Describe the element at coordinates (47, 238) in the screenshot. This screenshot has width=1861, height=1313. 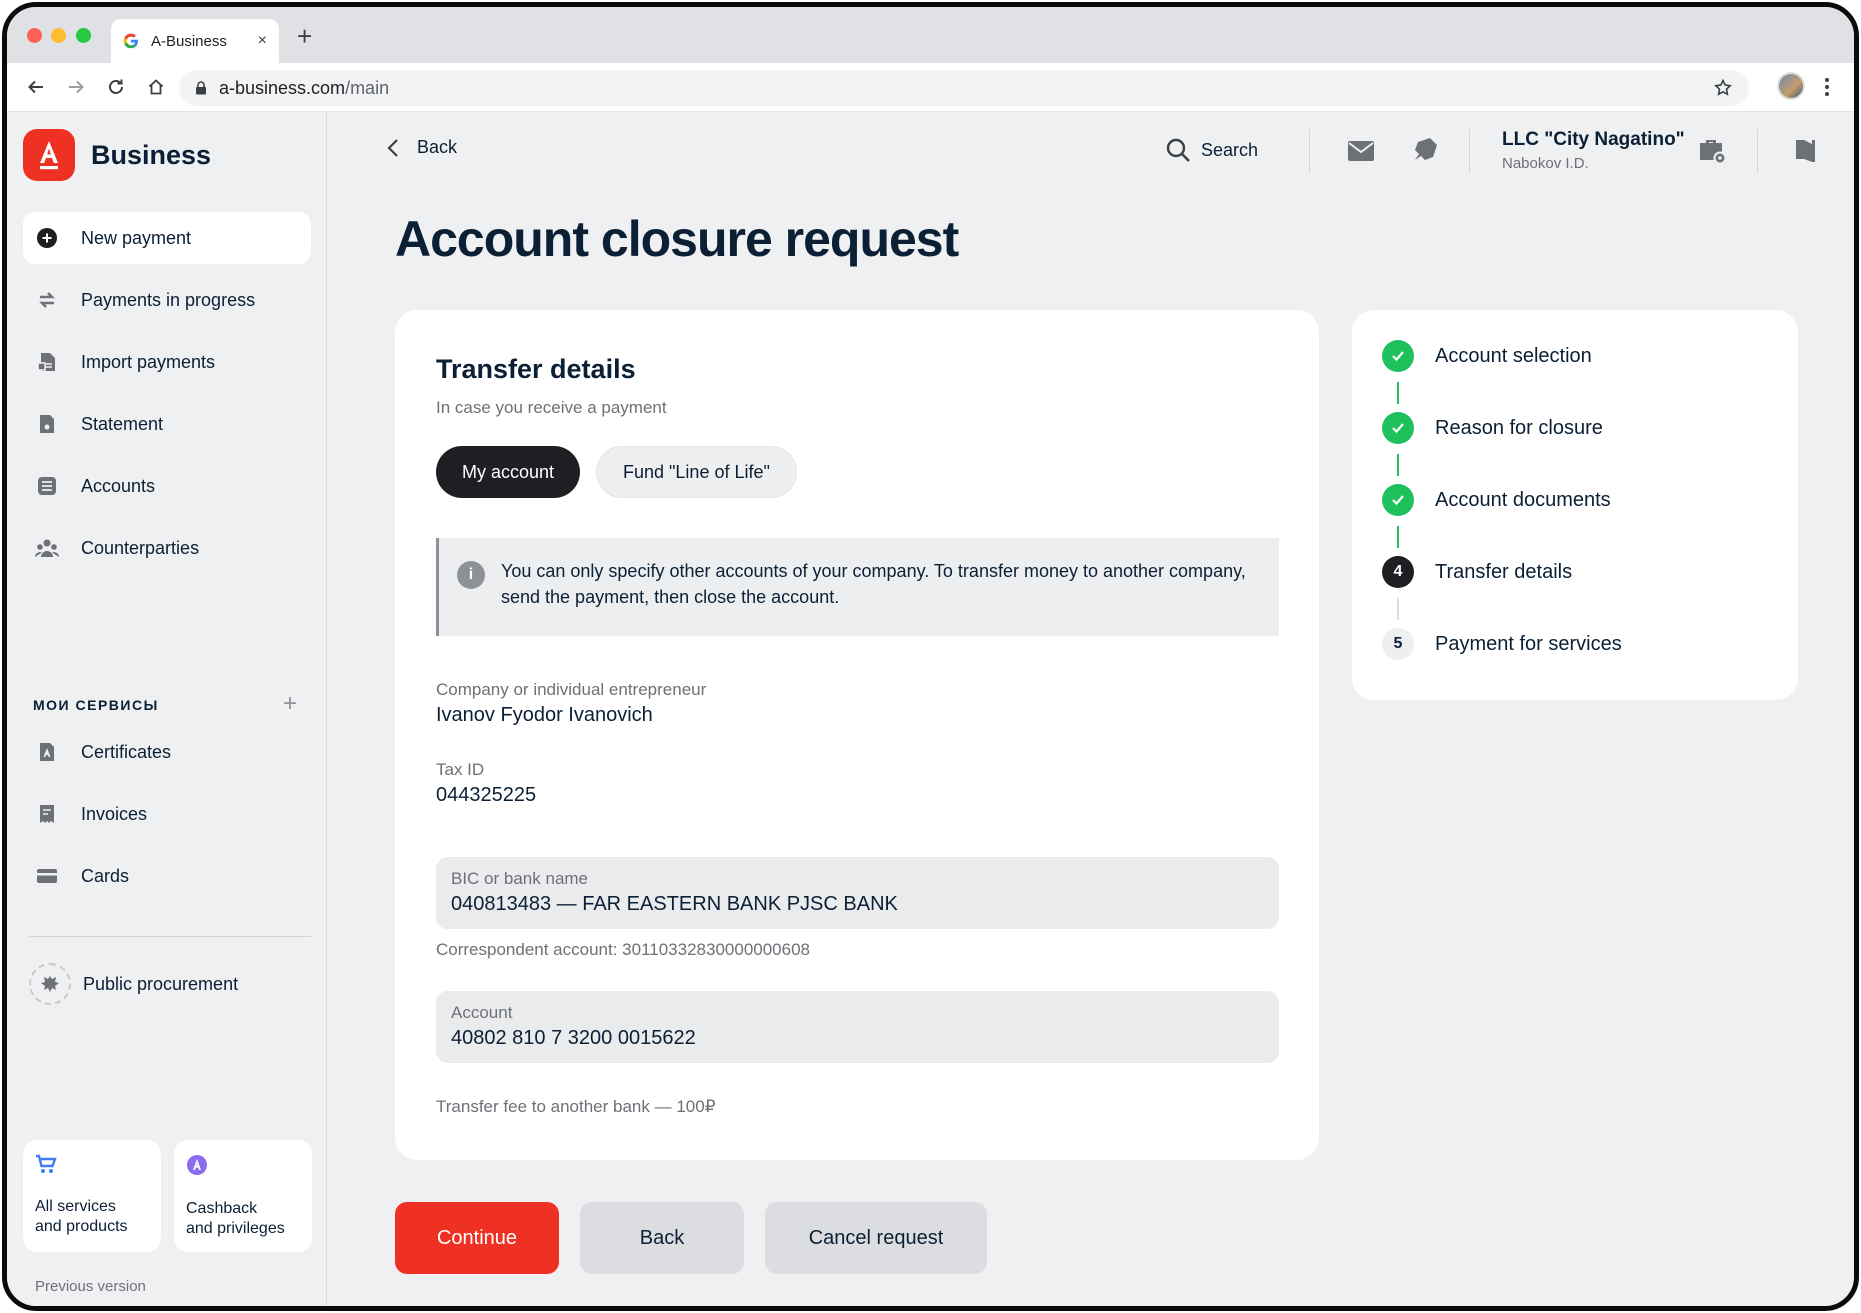
I see `plus-circle-icon` at that location.